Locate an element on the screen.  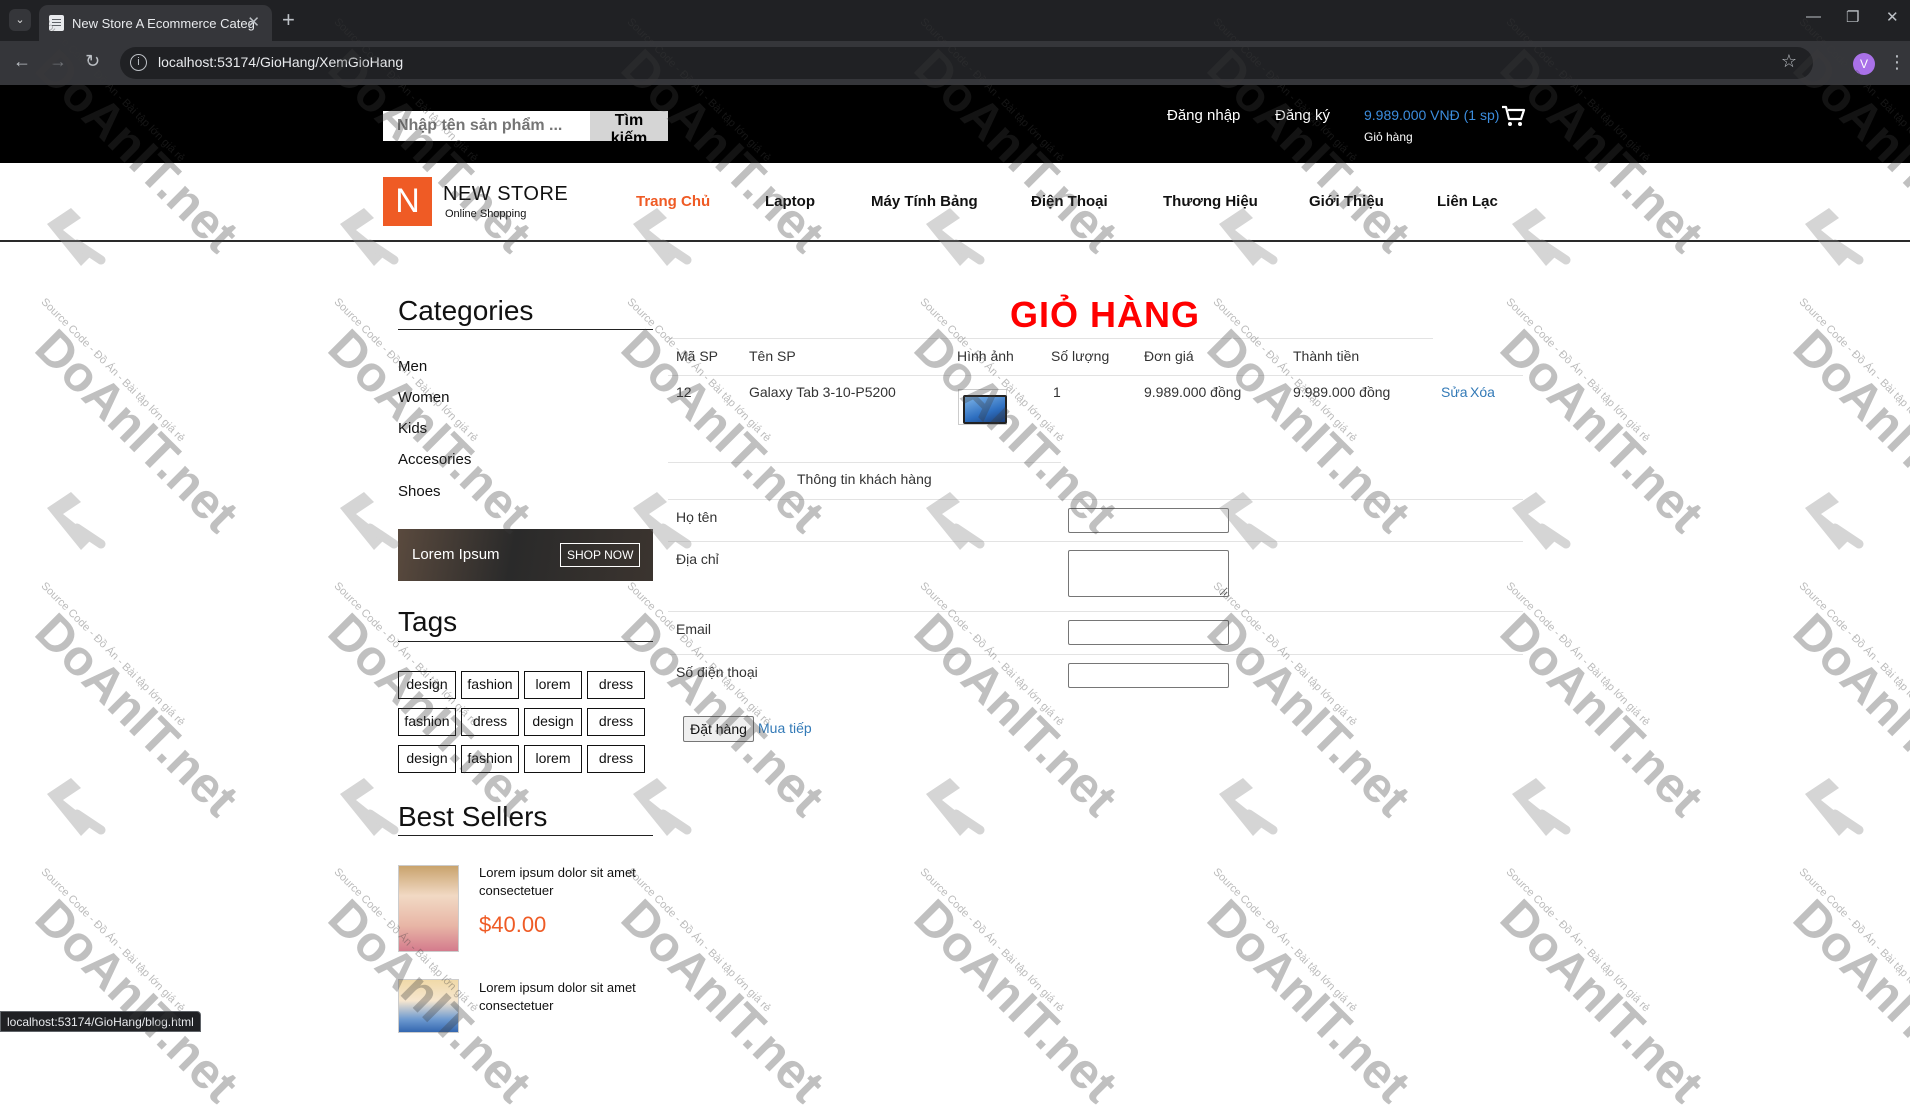
category-kids: Kids is located at coordinates (412, 428).